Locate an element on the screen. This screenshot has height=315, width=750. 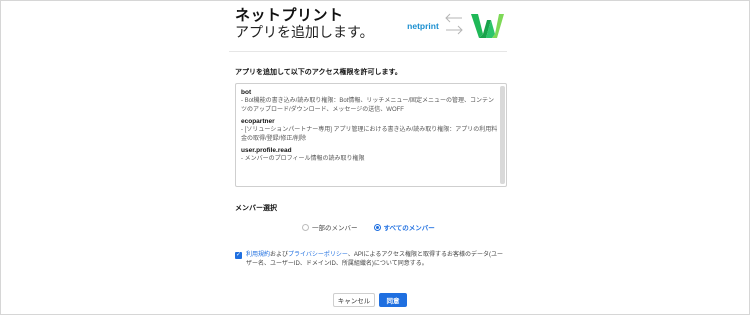
consent-and-text: および is located at coordinates (279, 255).